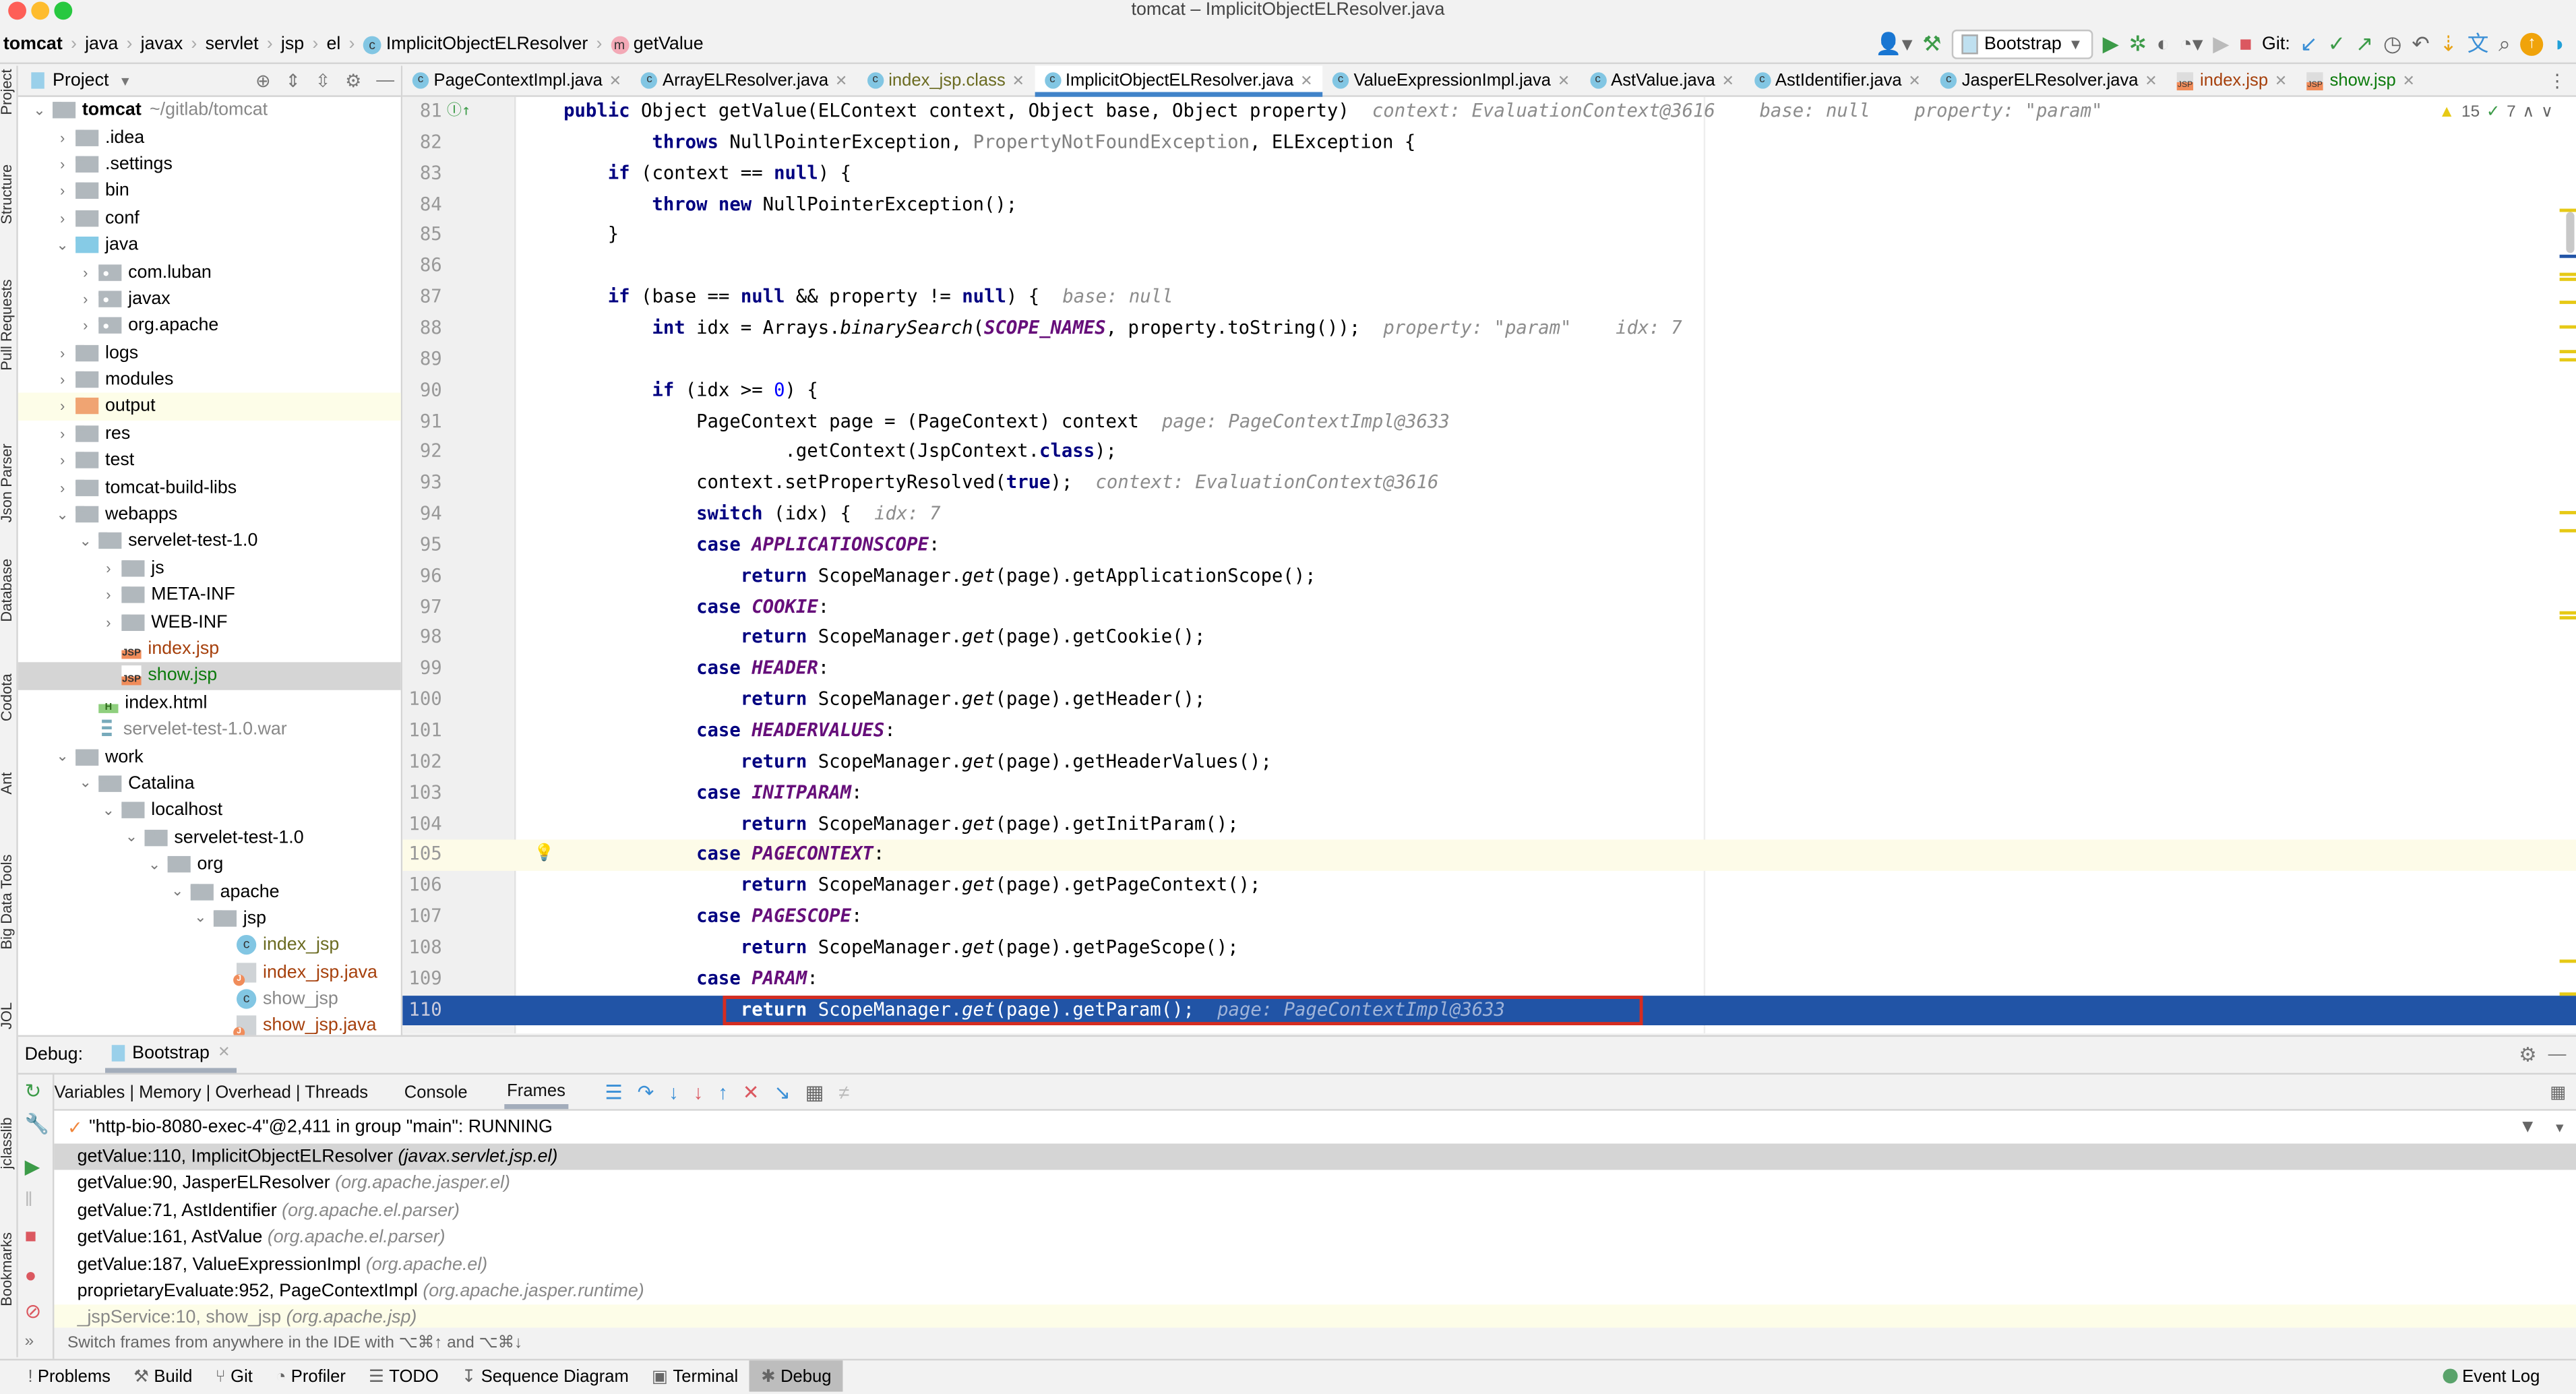 This screenshot has height=1394, width=2576. Describe the element at coordinates (7, 902) in the screenshot. I see `tool-window-big-data-tools: Big Data Tools` at that location.